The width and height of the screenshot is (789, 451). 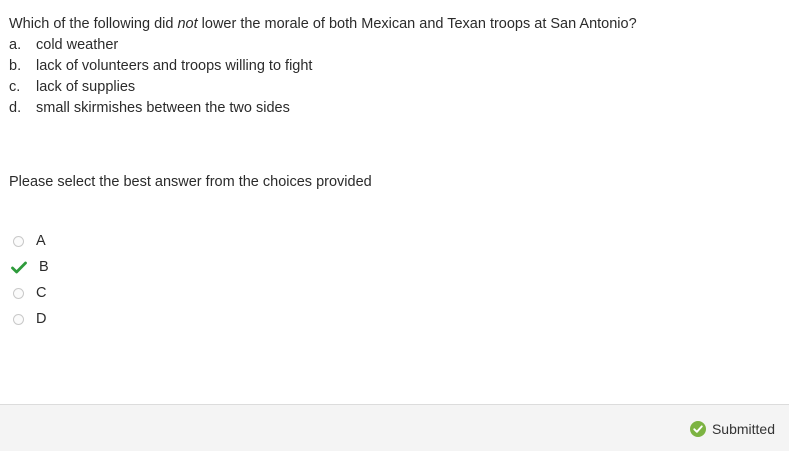 What do you see at coordinates (15, 66) in the screenshot?
I see `choice-letter: b.` at bounding box center [15, 66].